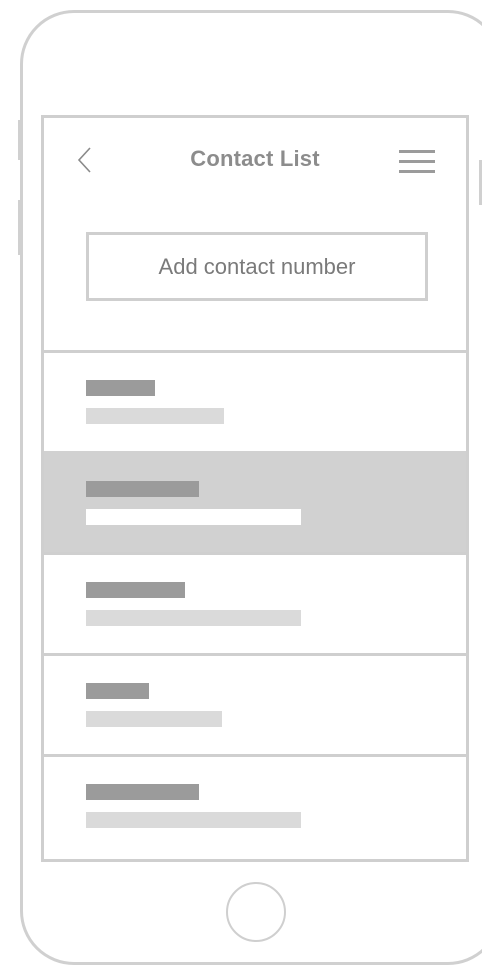 The image size is (482, 968). I want to click on contact-row-selected, so click(255, 501).